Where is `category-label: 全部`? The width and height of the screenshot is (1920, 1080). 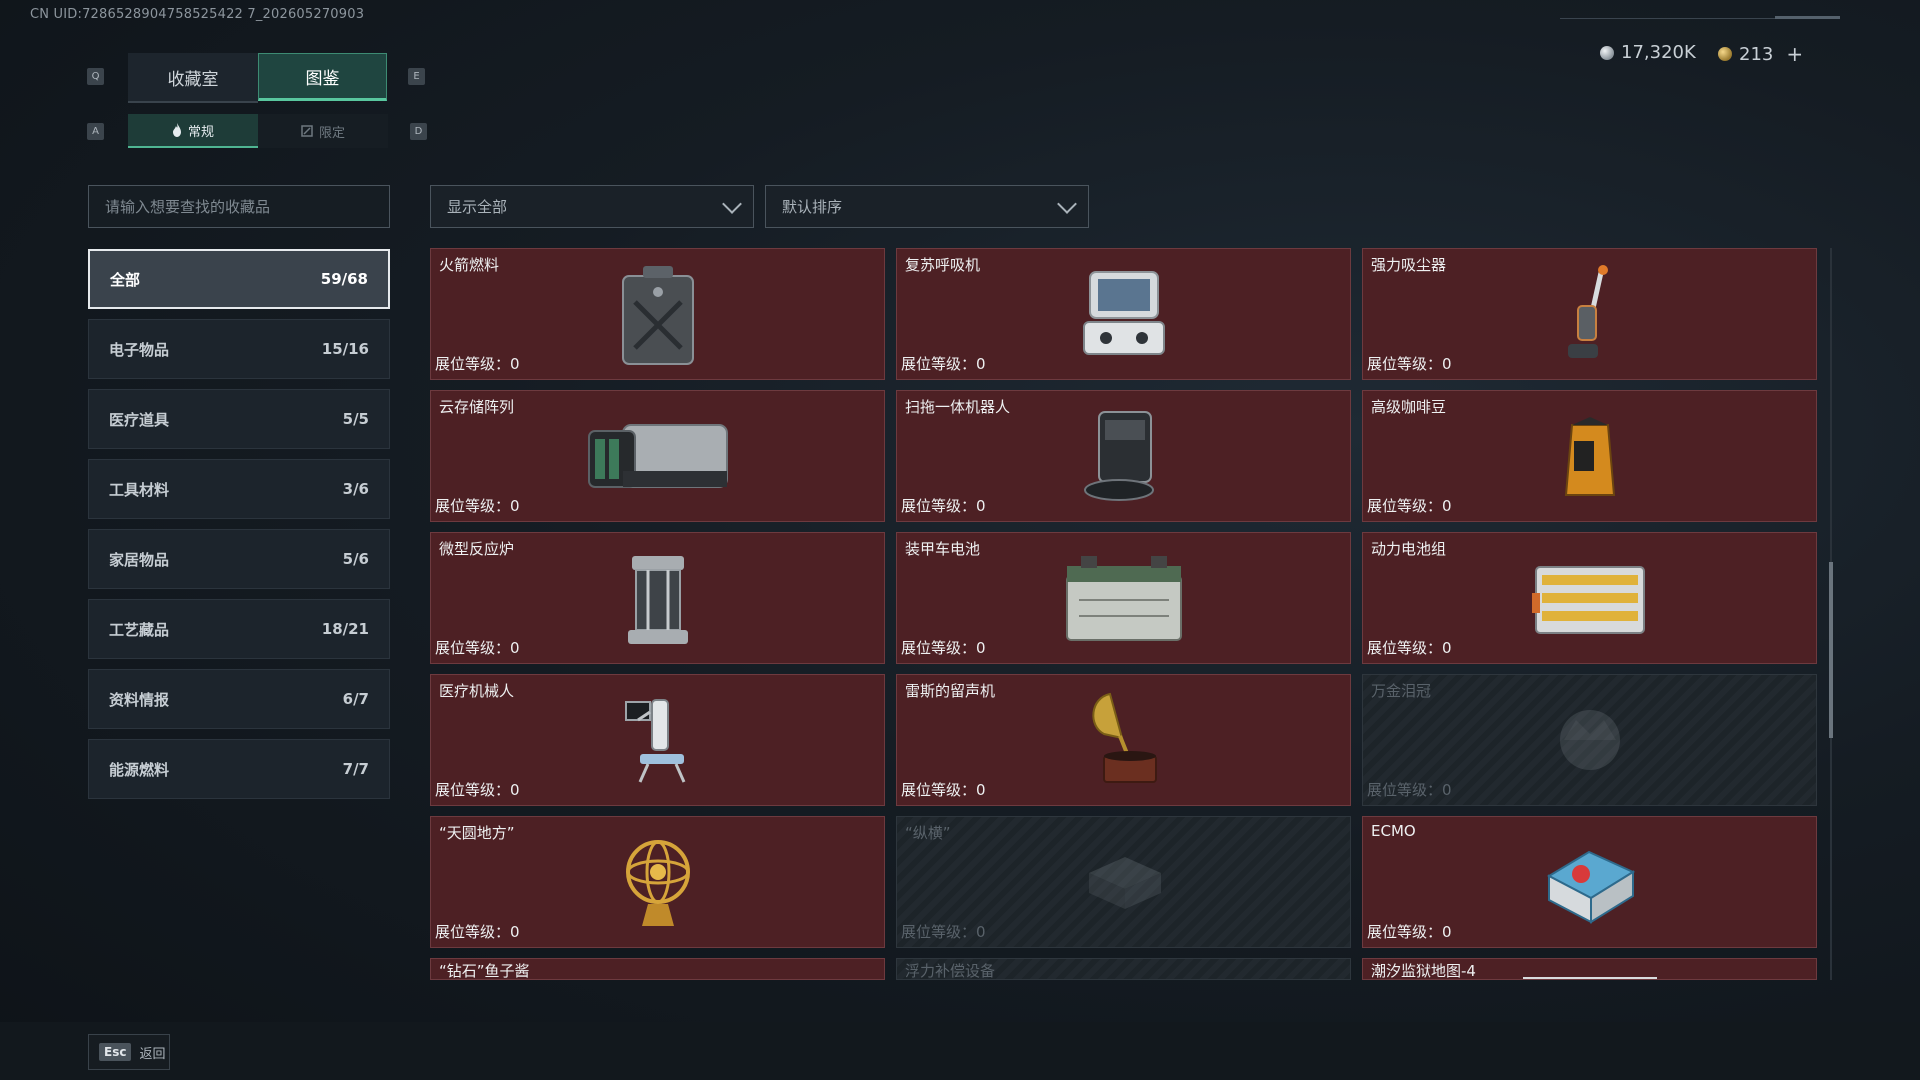
category-label: 全部 is located at coordinates (125, 279).